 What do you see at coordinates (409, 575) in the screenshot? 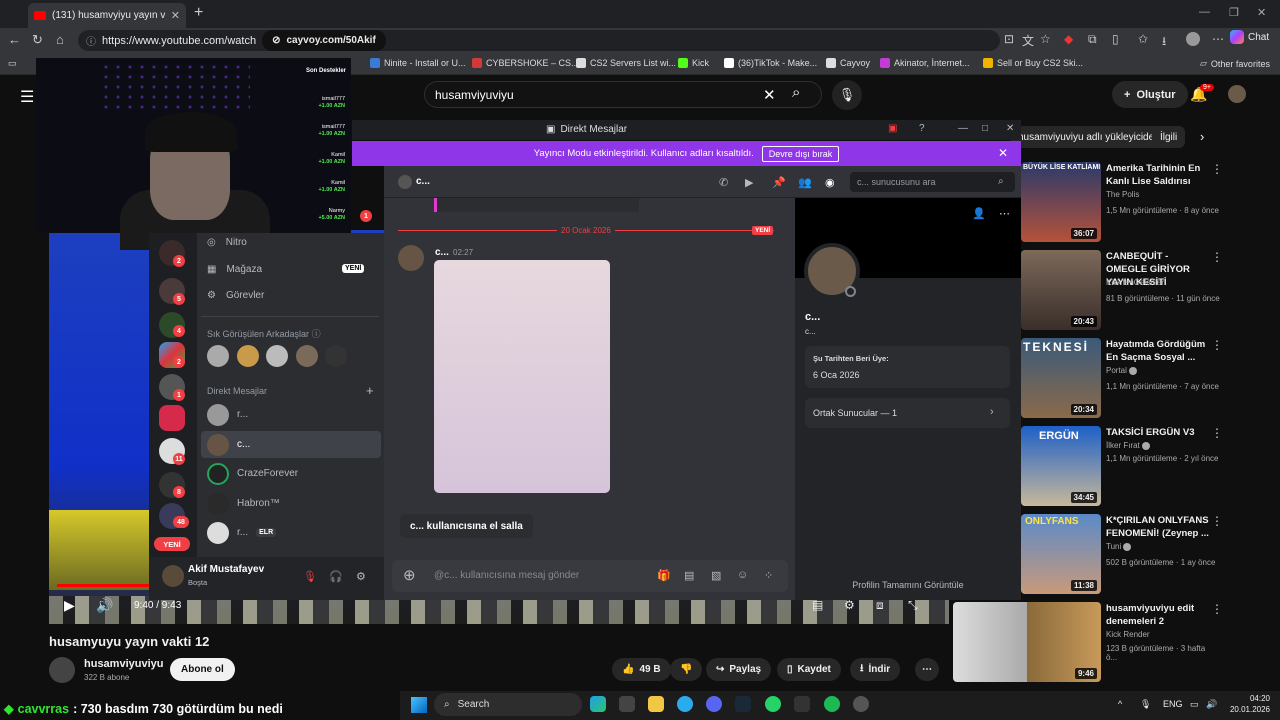
I see `attach-plus-icon: ⊕` at bounding box center [409, 575].